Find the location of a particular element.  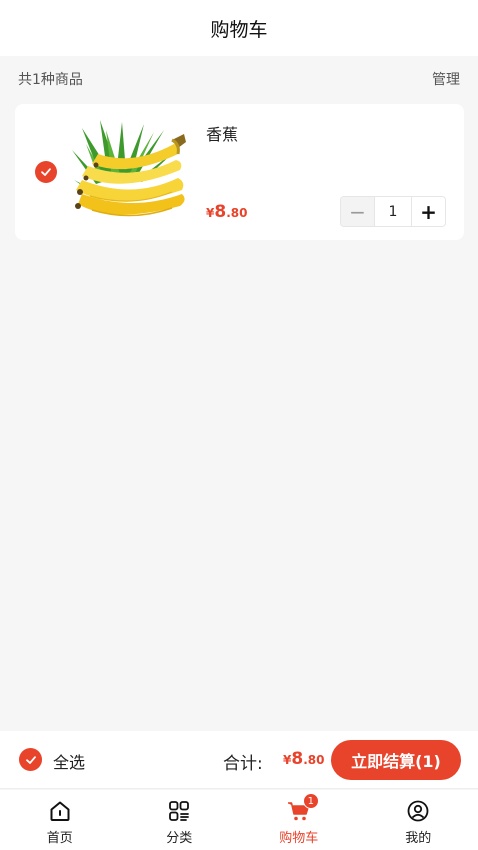

price-integer: 8 is located at coordinates (220, 212).